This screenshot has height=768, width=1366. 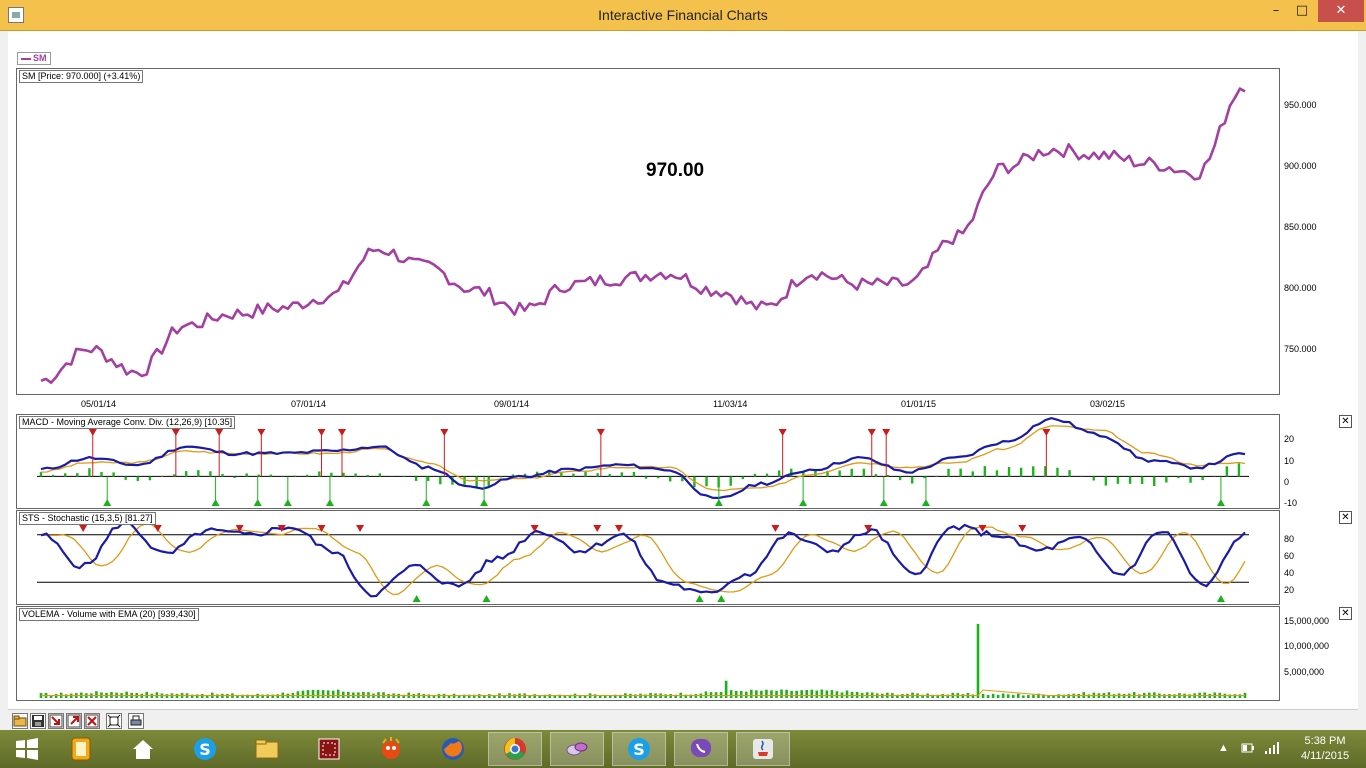 What do you see at coordinates (136, 721) in the screenshot?
I see `print-icon` at bounding box center [136, 721].